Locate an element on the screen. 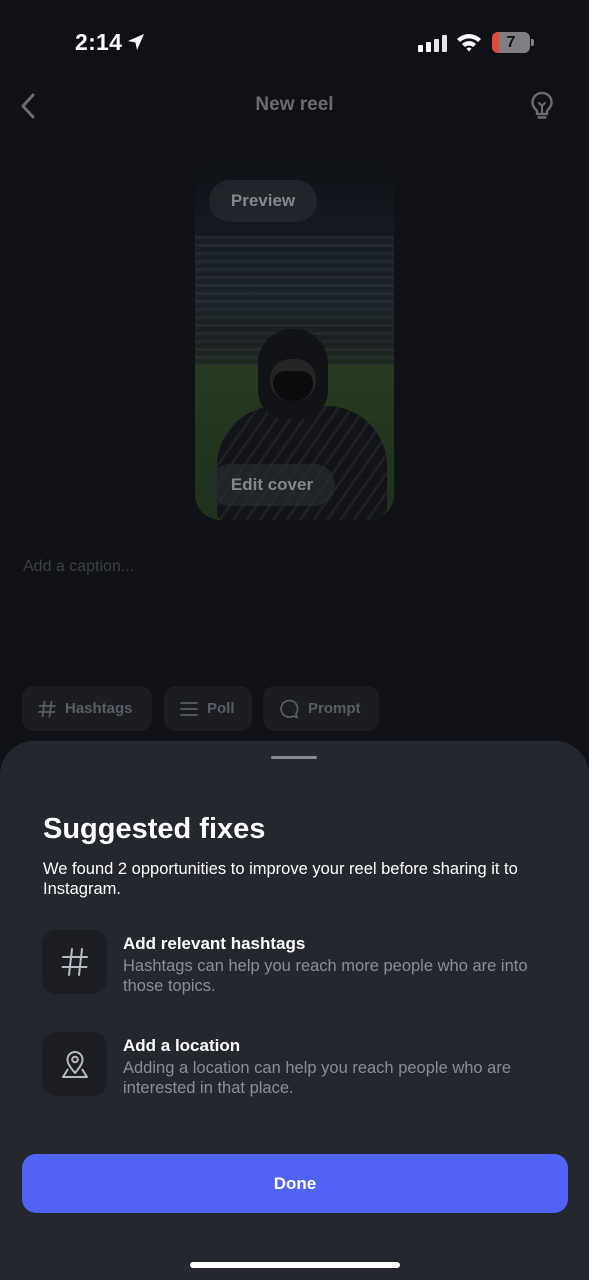  wifi-icon is located at coordinates (469, 43).